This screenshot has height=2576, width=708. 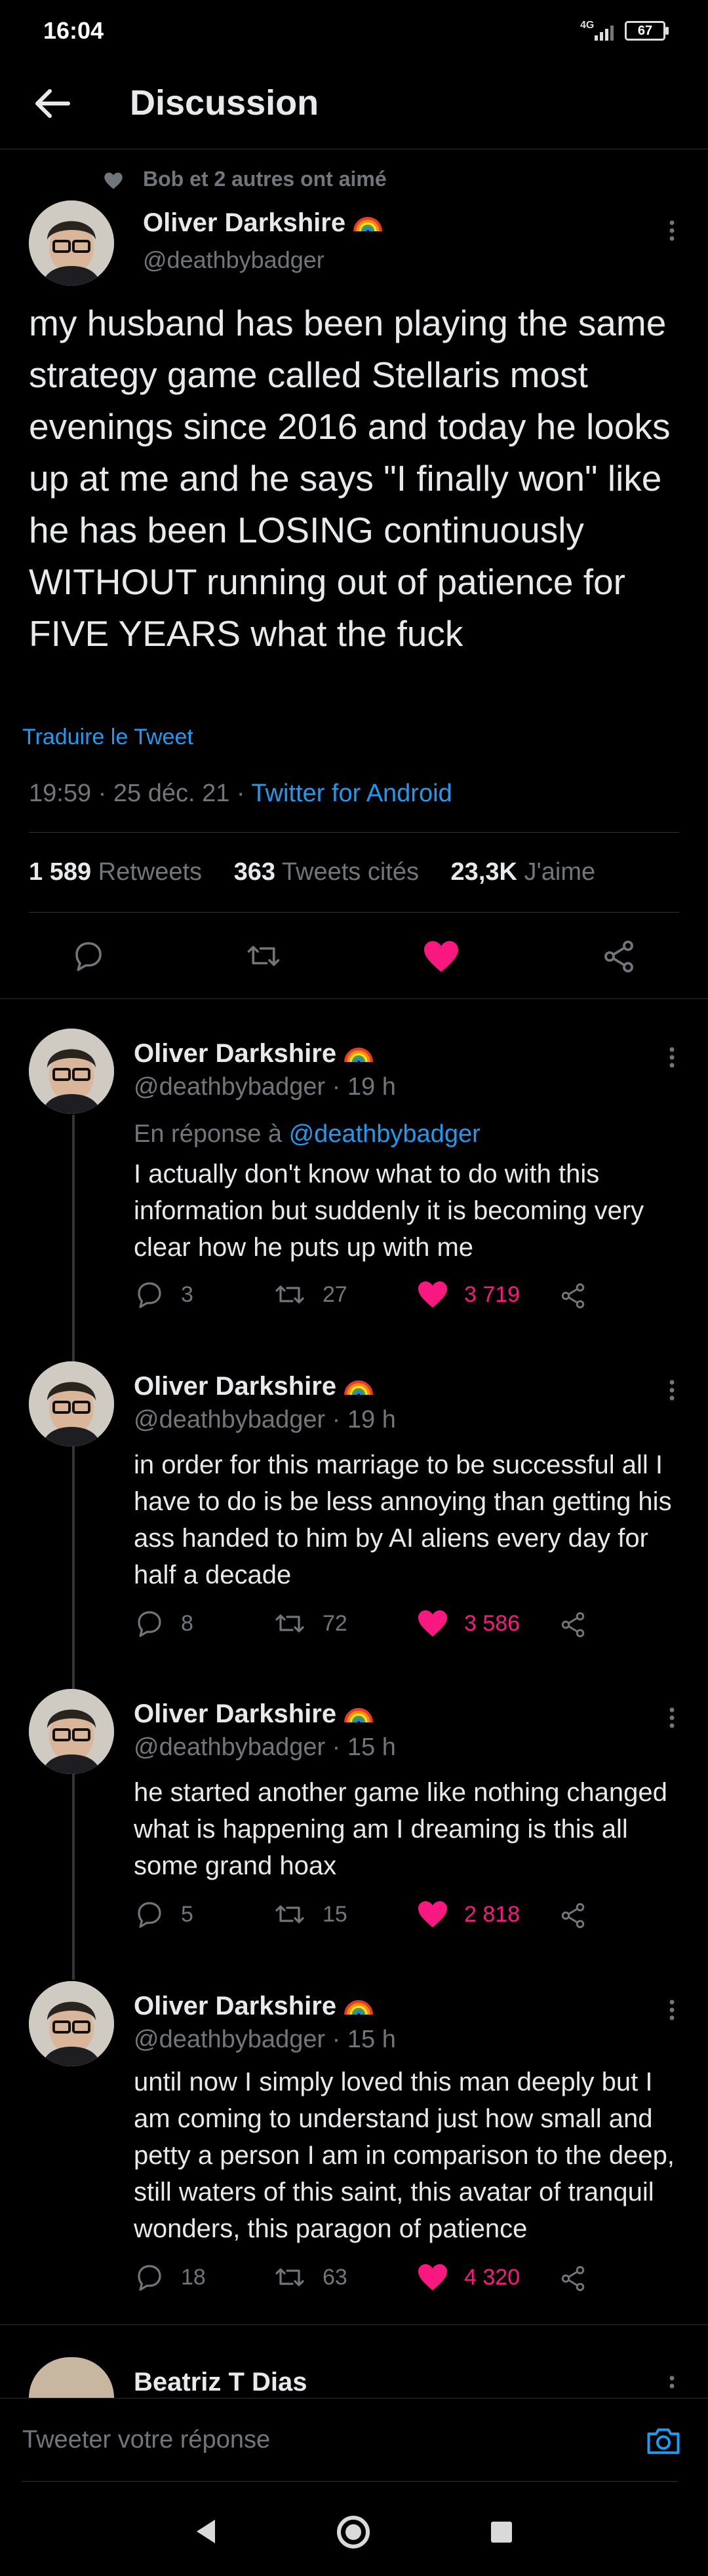 I want to click on thread-line, so click(x=73, y=1548).